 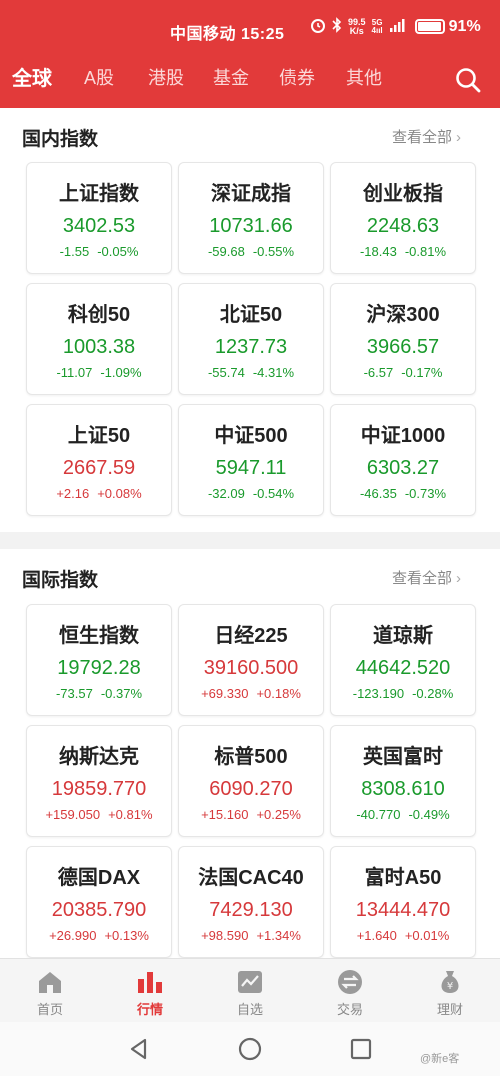 I want to click on index-card: 中证500 5947.11 -32.09 -0.54%, so click(x=251, y=460).